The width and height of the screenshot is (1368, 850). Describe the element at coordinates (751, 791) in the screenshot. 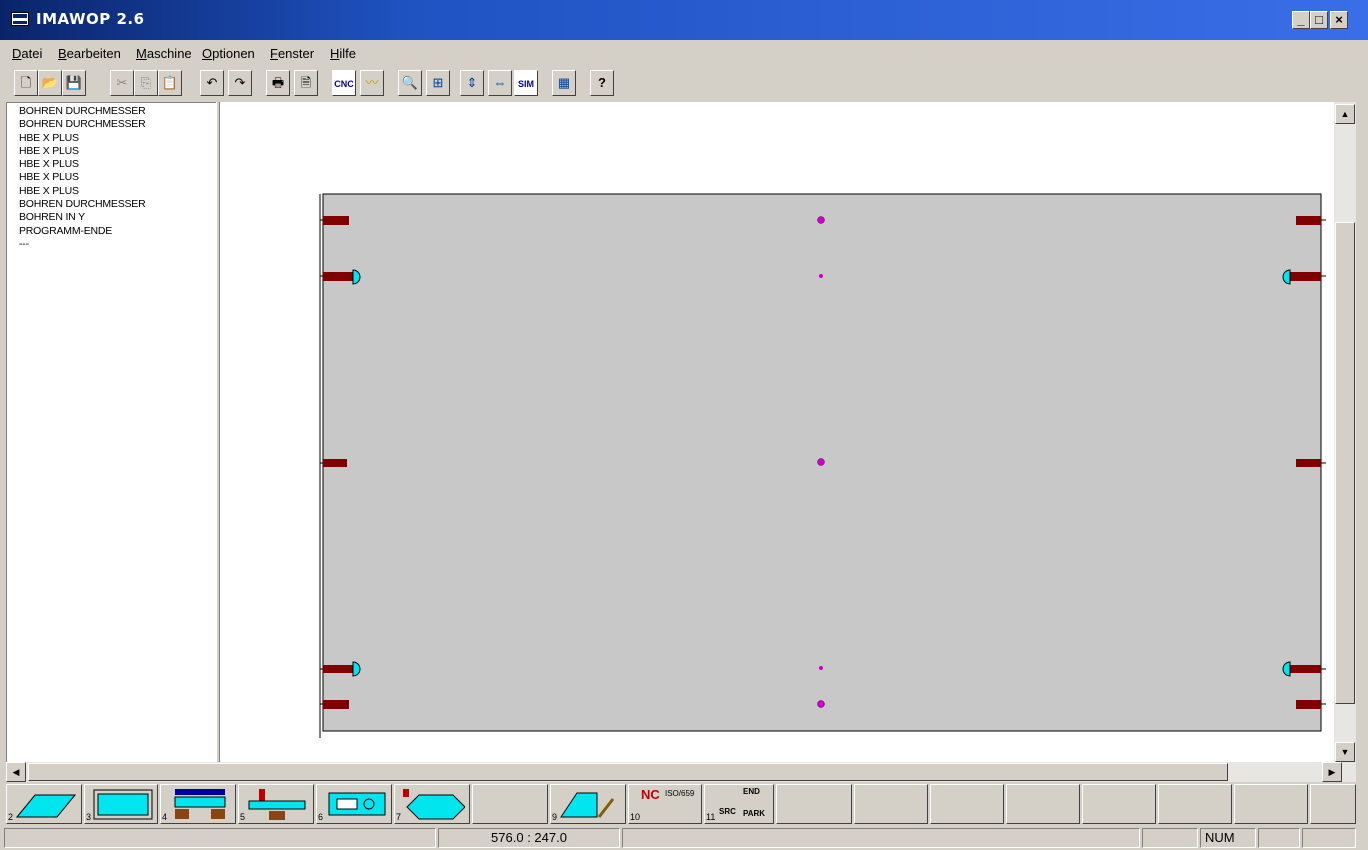

I see `end-label: END` at that location.